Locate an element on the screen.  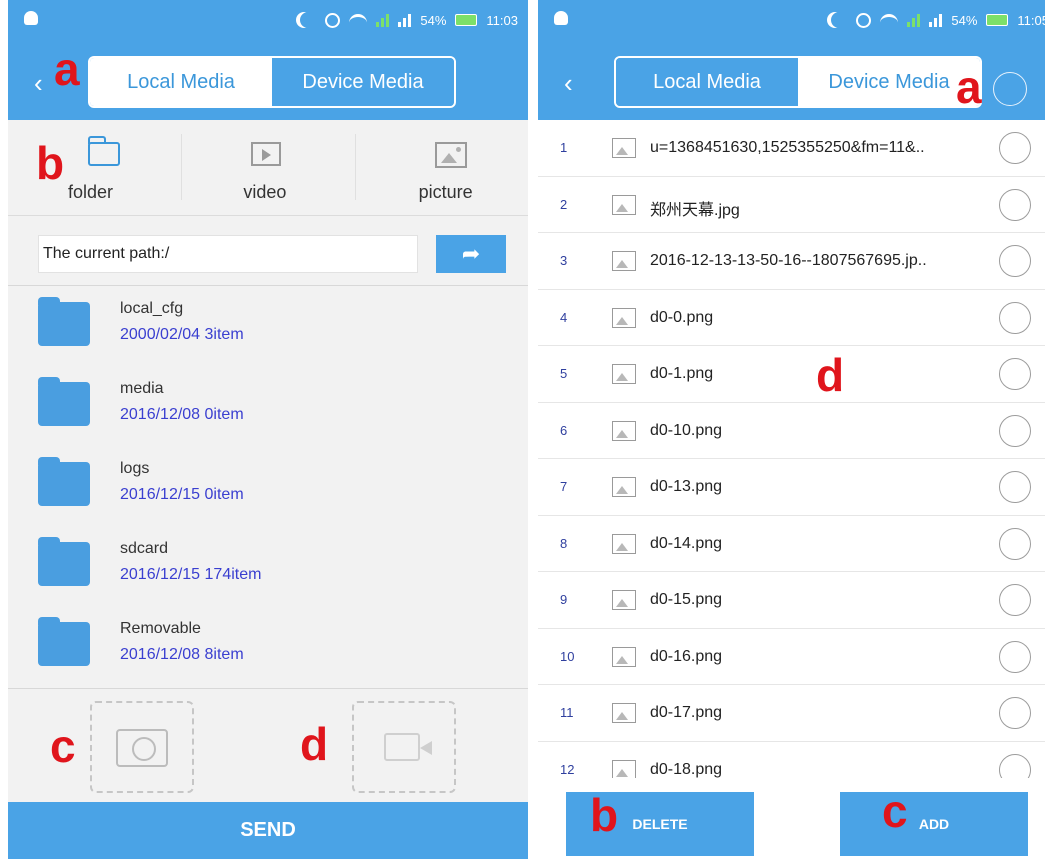
capture-tray: c d is located at coordinates (268, 745).